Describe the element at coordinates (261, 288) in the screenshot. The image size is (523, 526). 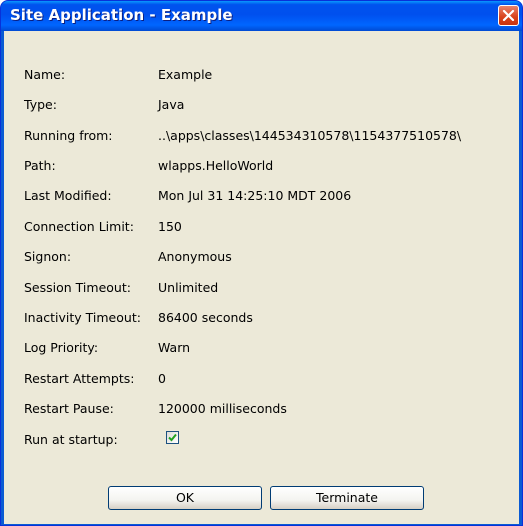
I see `field-row-session-timeout: Session Timeout: Unlimited` at that location.